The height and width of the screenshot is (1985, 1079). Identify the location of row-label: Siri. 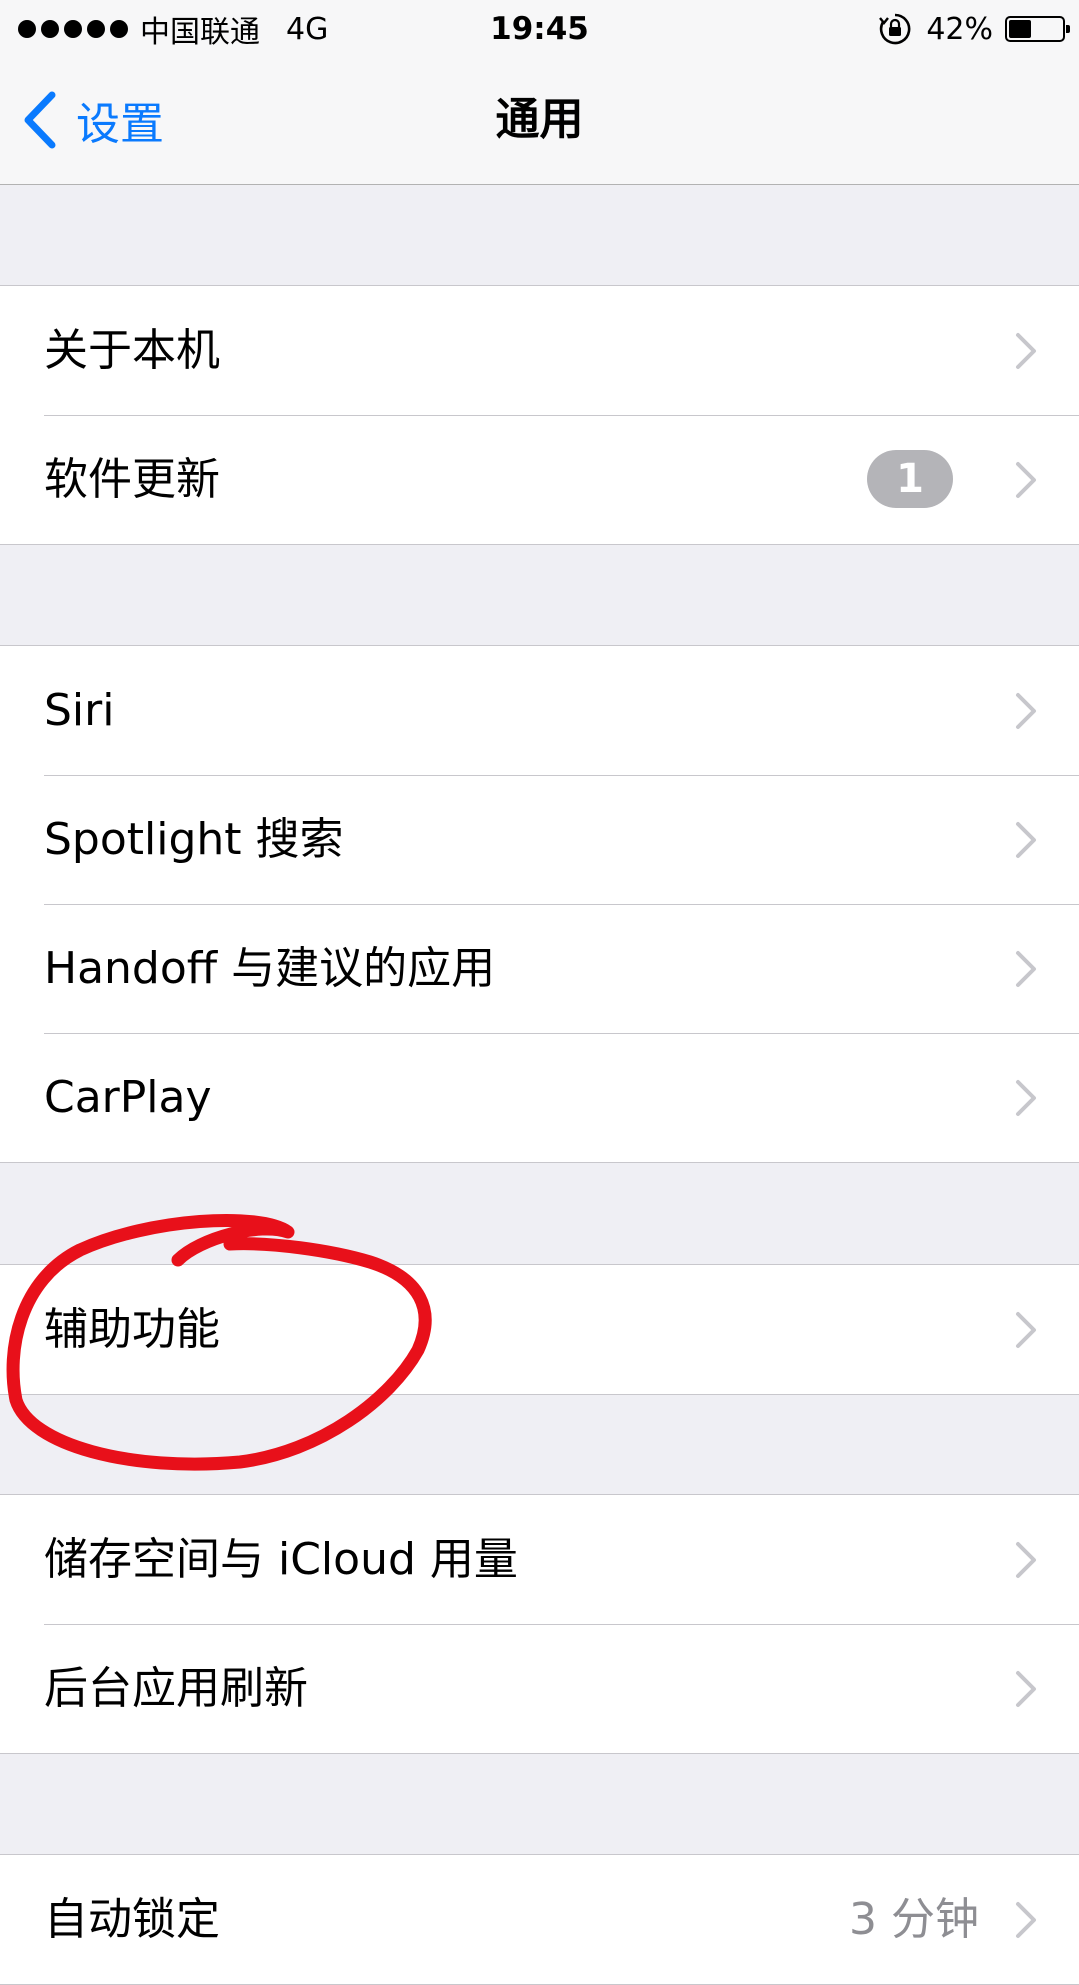
(79, 710).